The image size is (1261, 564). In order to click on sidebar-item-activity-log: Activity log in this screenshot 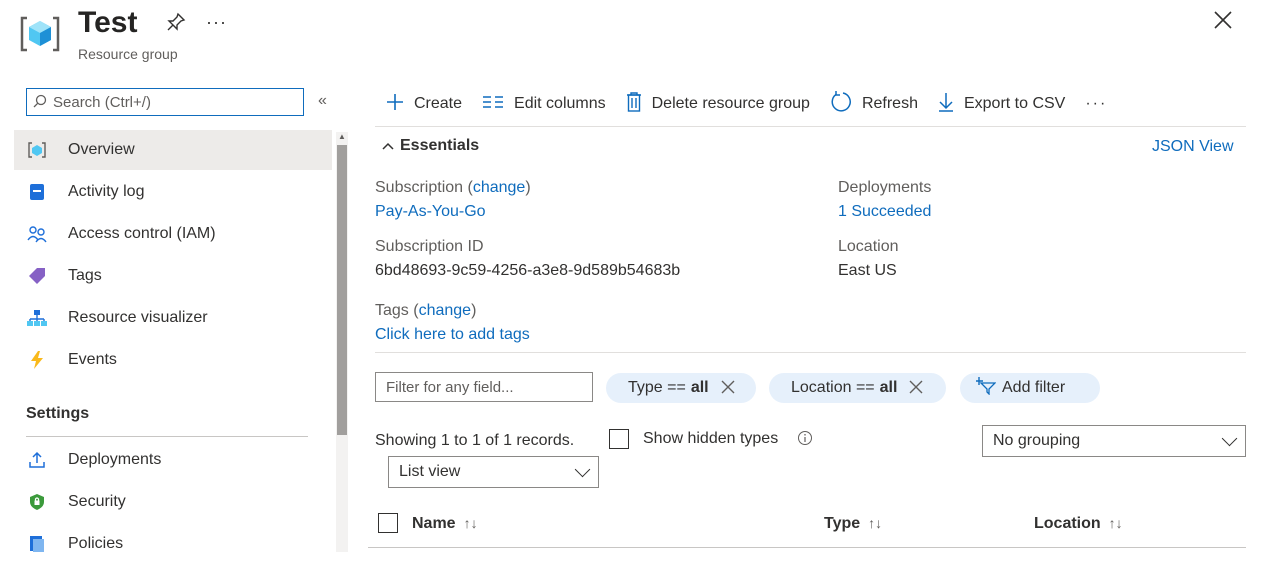, I will do `click(173, 192)`.